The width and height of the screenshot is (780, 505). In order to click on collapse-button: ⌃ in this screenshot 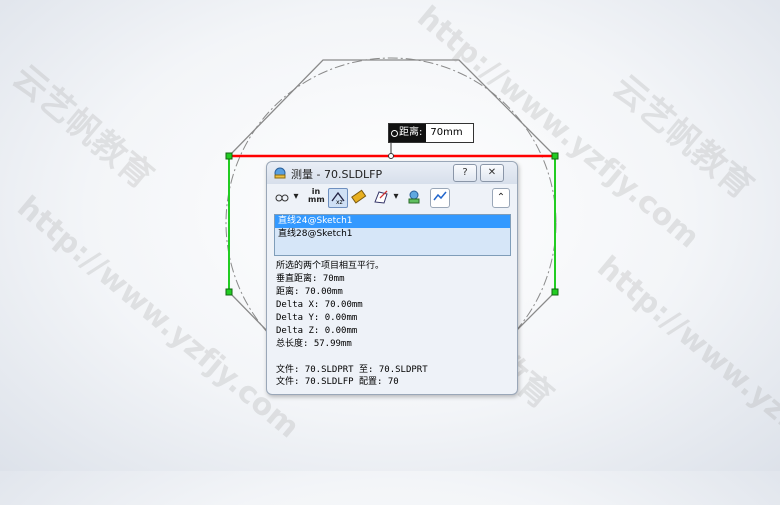, I will do `click(501, 198)`.